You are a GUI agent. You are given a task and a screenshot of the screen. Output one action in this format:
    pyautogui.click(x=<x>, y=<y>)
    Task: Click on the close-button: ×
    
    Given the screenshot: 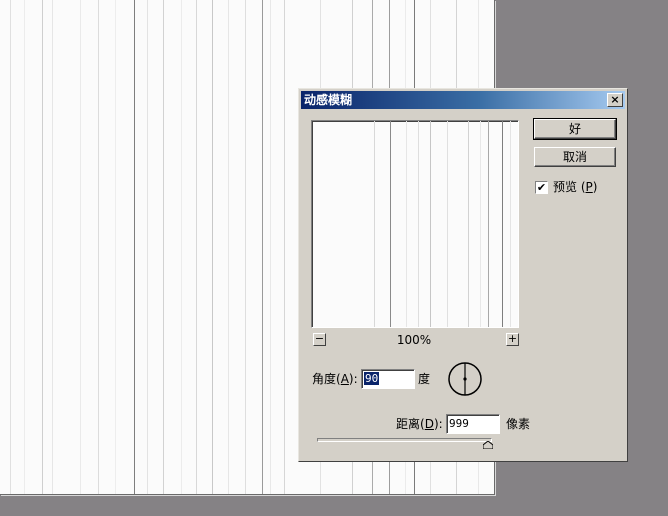 What is the action you would take?
    pyautogui.click(x=615, y=100)
    